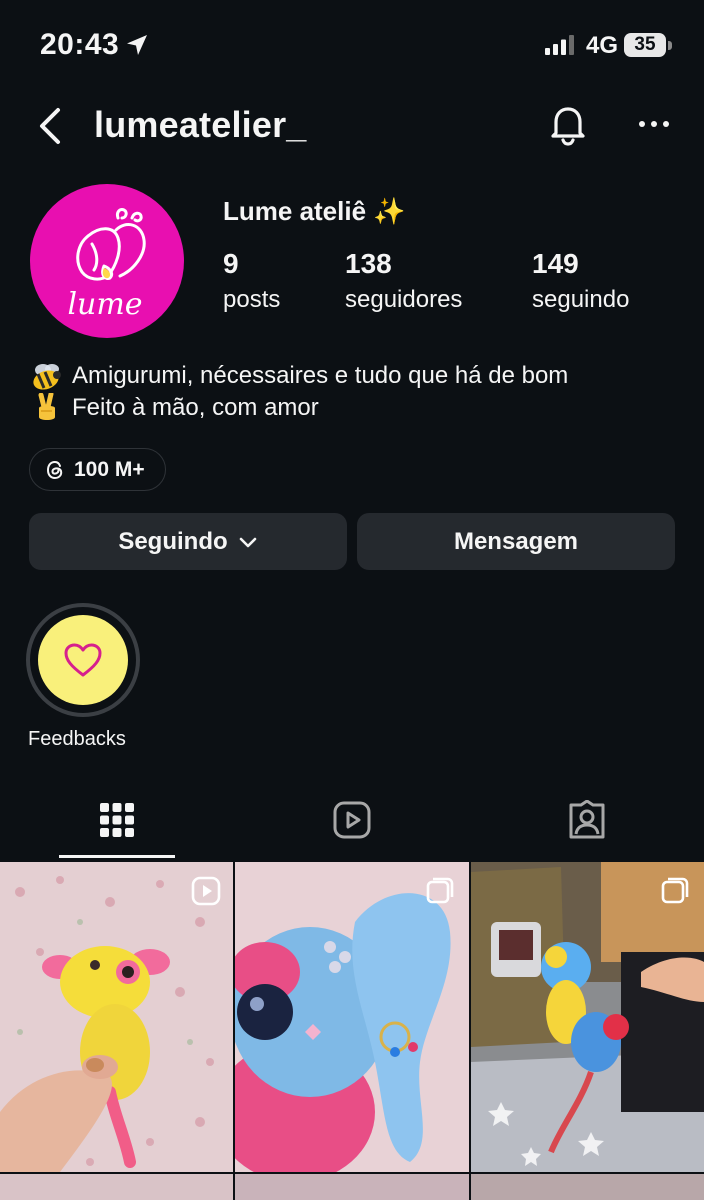 This screenshot has height=1200, width=704. Describe the element at coordinates (106, 265) in the screenshot. I see `lume-logo-icon: lume` at that location.